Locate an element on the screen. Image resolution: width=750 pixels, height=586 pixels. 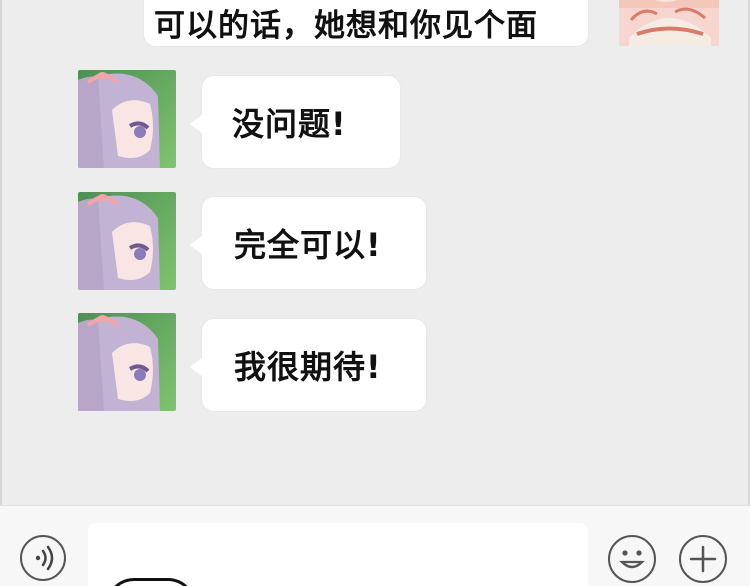
voice-icon is located at coordinates (44, 558).